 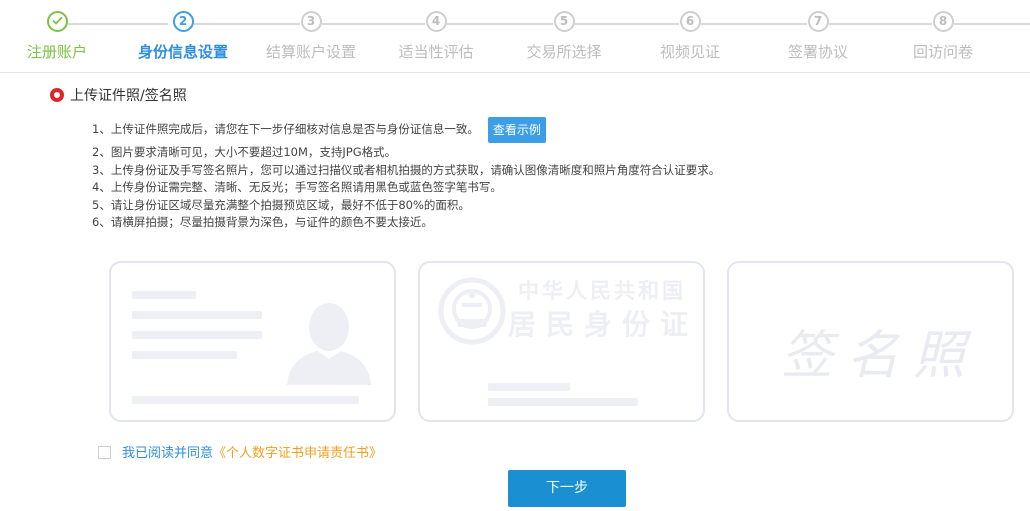 What do you see at coordinates (564, 36) in the screenshot?
I see `step-exchange-select: 5 交易所选择` at bounding box center [564, 36].